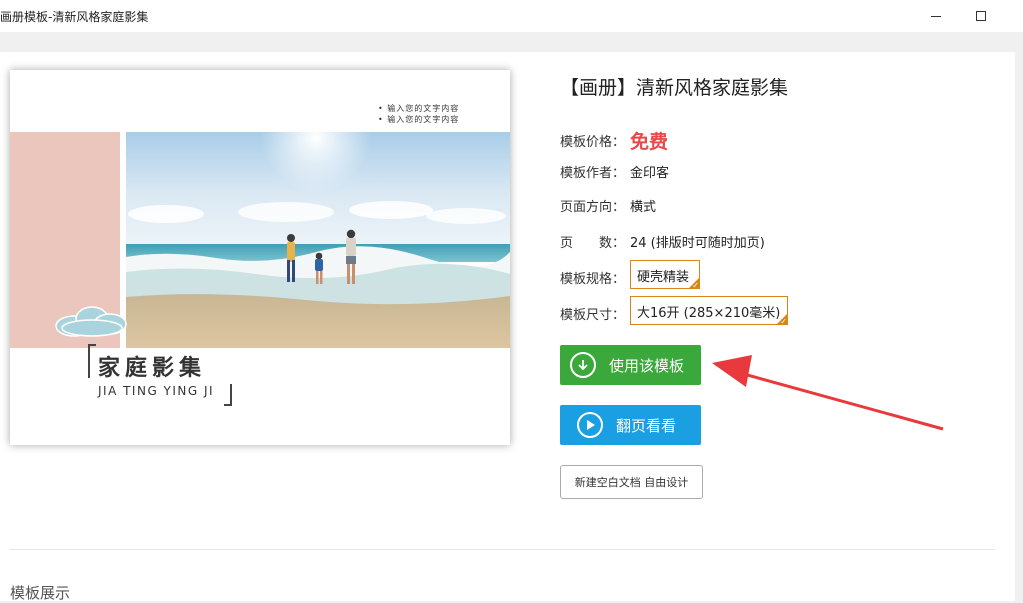 Image resolution: width=1023 pixels, height=603 pixels. Describe the element at coordinates (418, 108) in the screenshot. I see `preview-note-1: 输入您的文字内容` at that location.